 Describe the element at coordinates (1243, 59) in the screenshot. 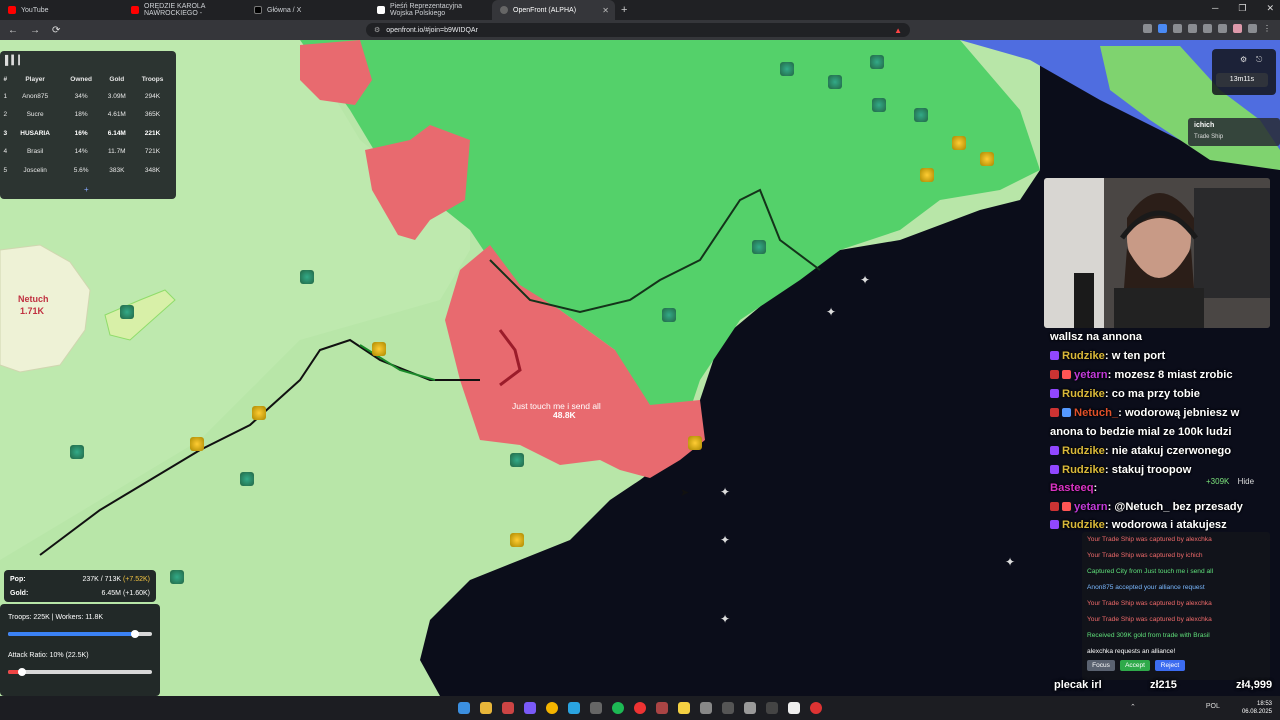

I see `settings-icon: ⚙` at that location.